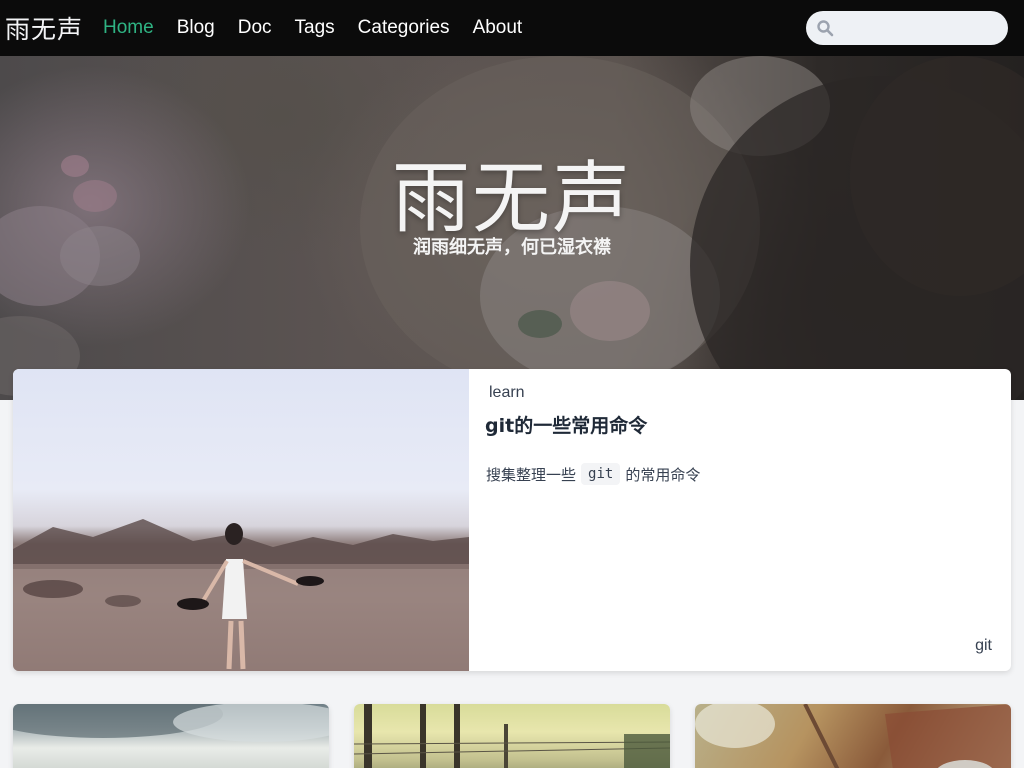 The width and height of the screenshot is (1024, 768). Describe the element at coordinates (315, 28) in the screenshot. I see `nav-link-tags: Tags` at that location.